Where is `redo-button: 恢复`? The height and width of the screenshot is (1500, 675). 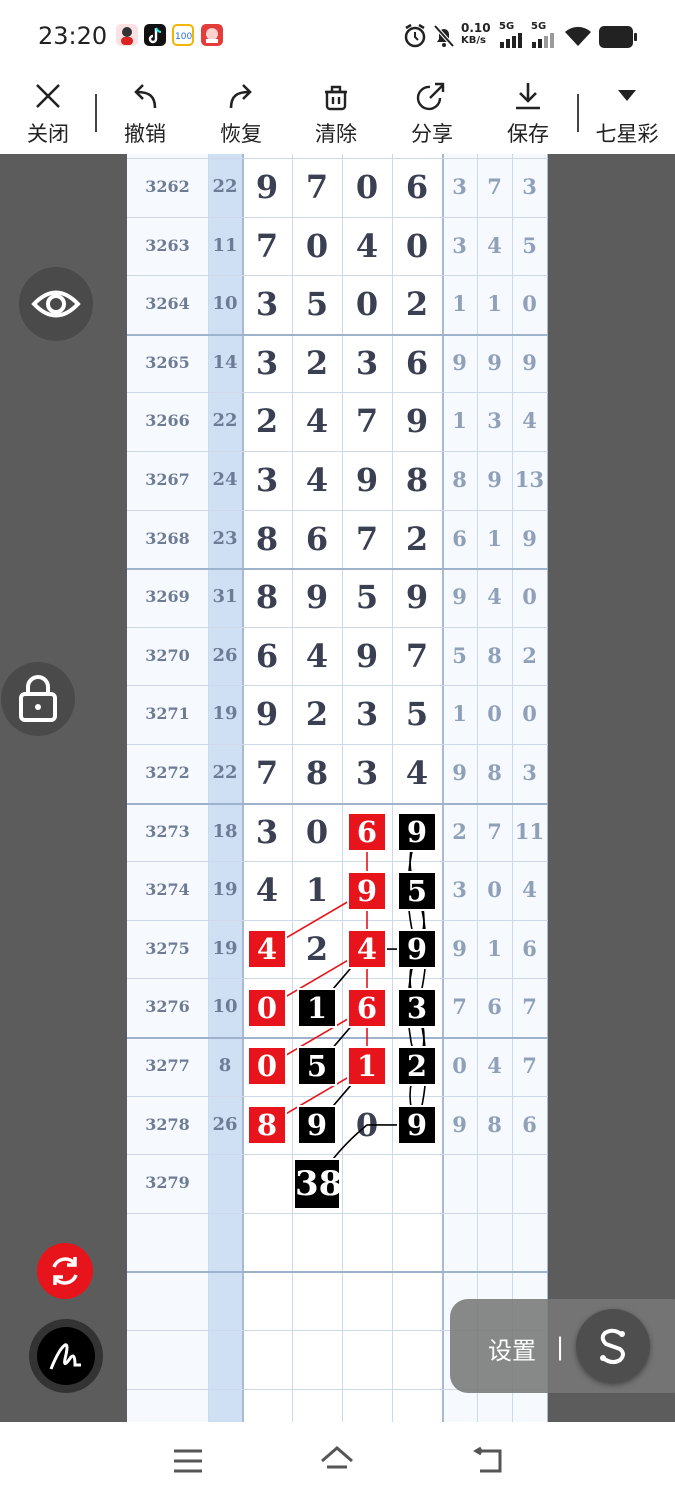
redo-button: 恢复 is located at coordinates (241, 113).